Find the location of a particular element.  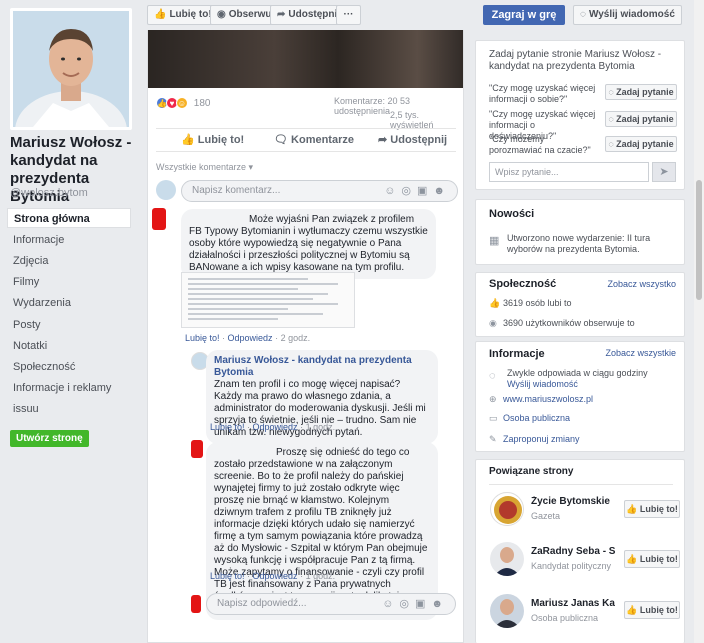

comment-filter-dropdown: Wszystkie komentarze ▾ is located at coordinates (204, 167).